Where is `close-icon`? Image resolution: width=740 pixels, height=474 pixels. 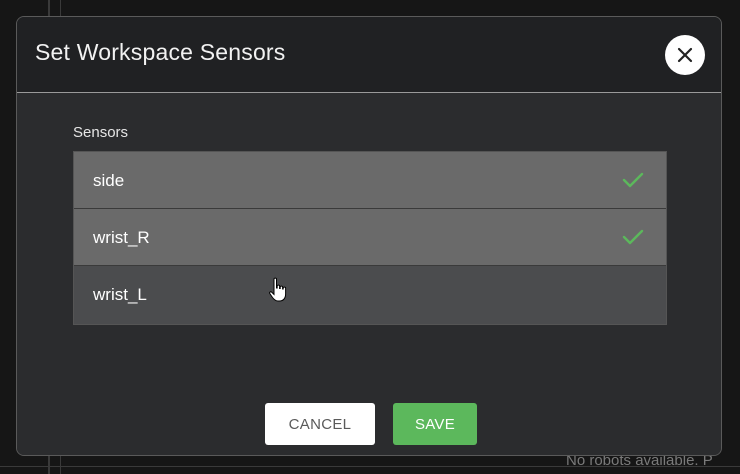
close-icon is located at coordinates (685, 55).